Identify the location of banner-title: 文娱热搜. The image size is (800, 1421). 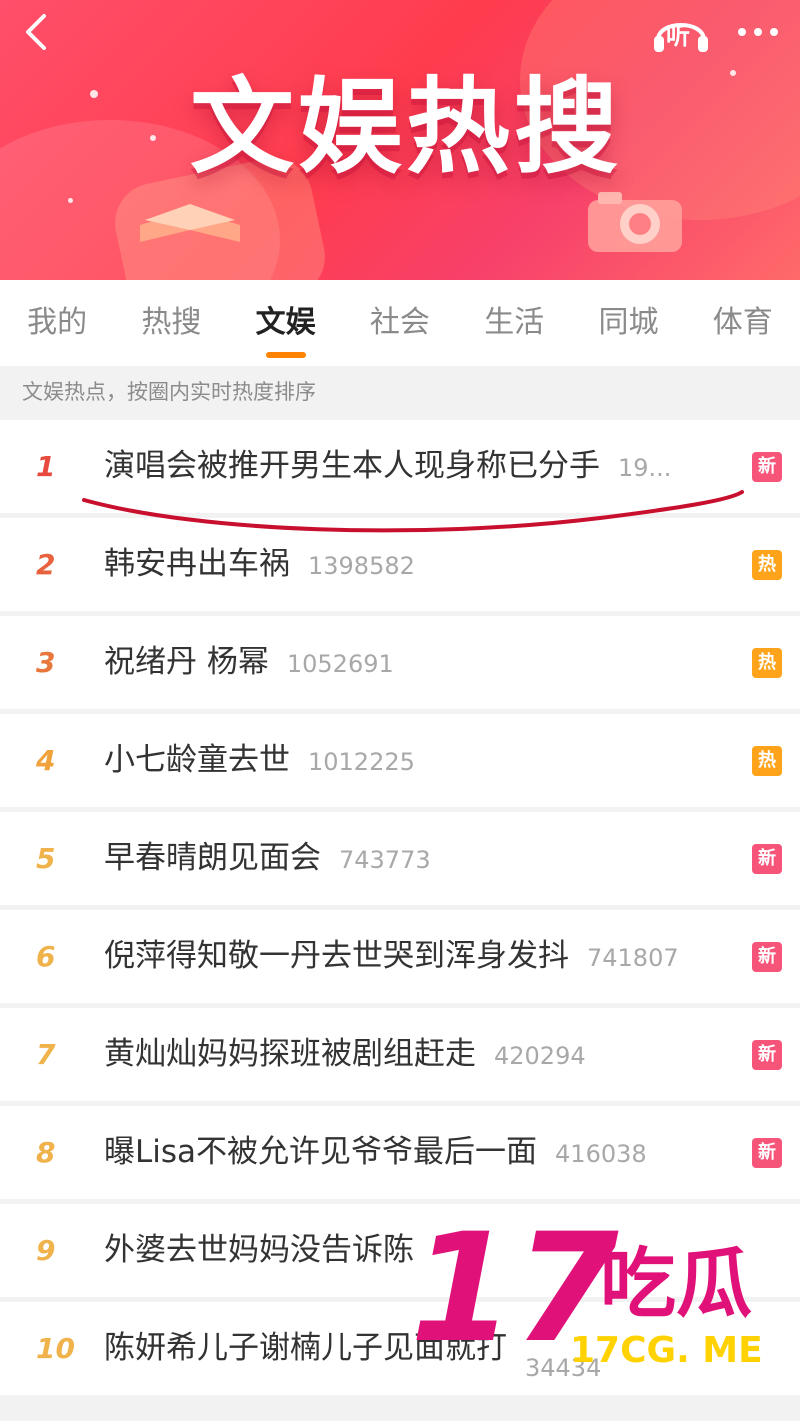
(406, 127).